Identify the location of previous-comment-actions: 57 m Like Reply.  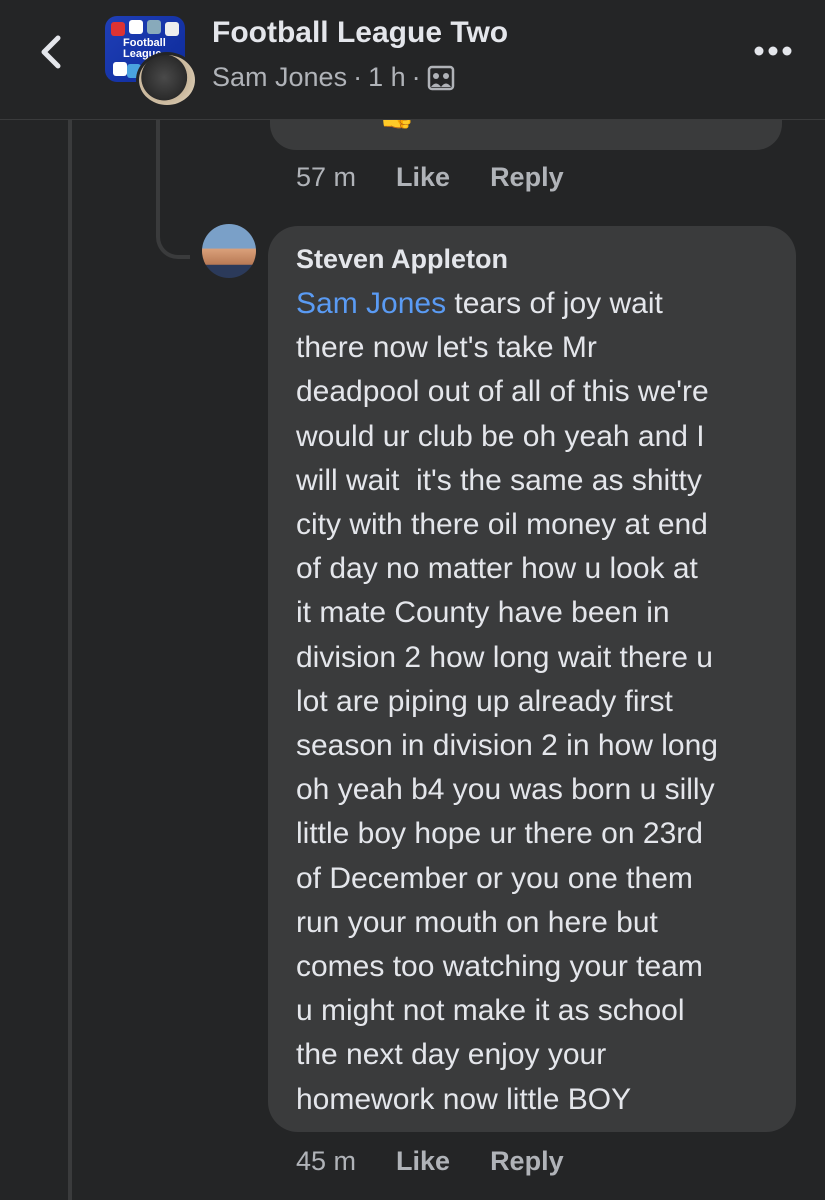
(450, 177).